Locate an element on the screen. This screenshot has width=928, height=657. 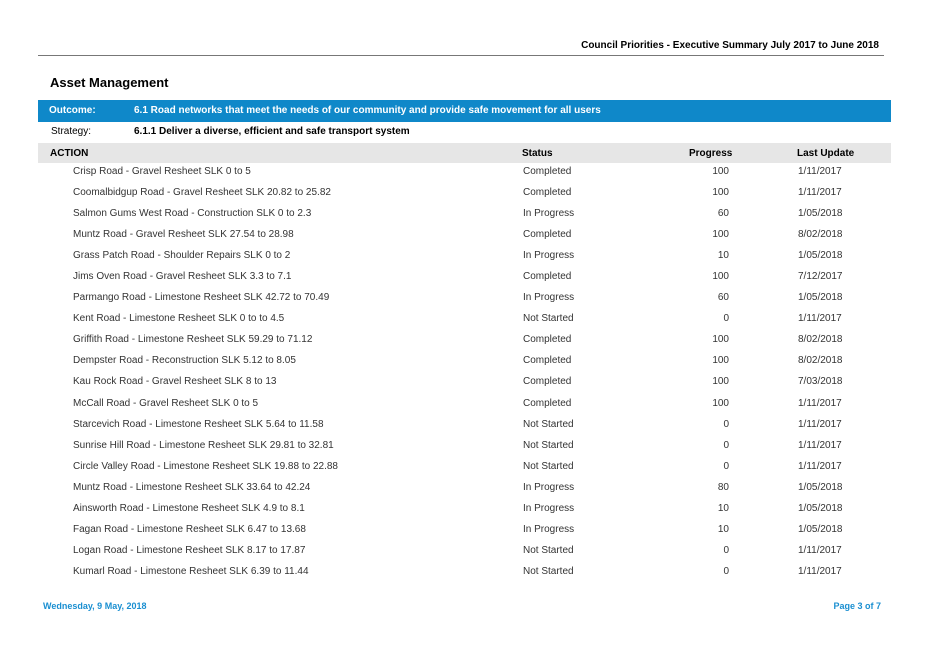
last-update-cell: 7/03/2018 is located at coordinates (820, 382).